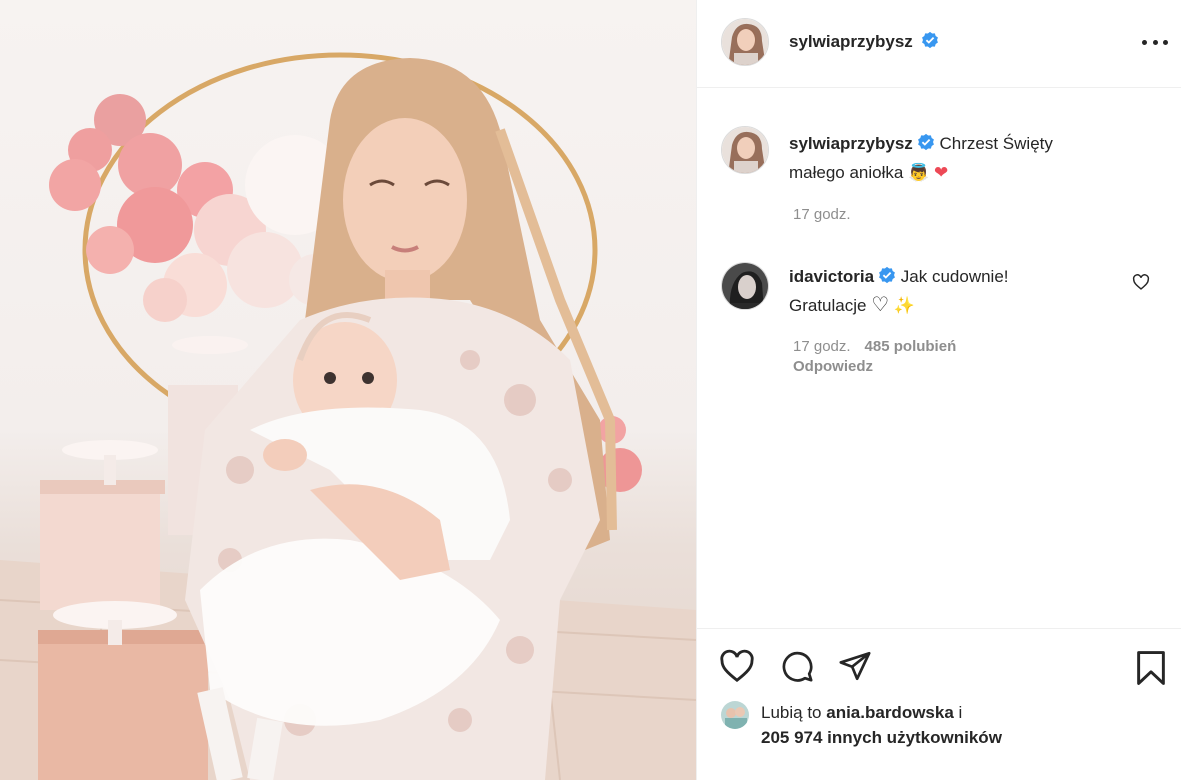  What do you see at coordinates (911, 346) in the screenshot?
I see `comment-likes-count: 485 polubień` at bounding box center [911, 346].